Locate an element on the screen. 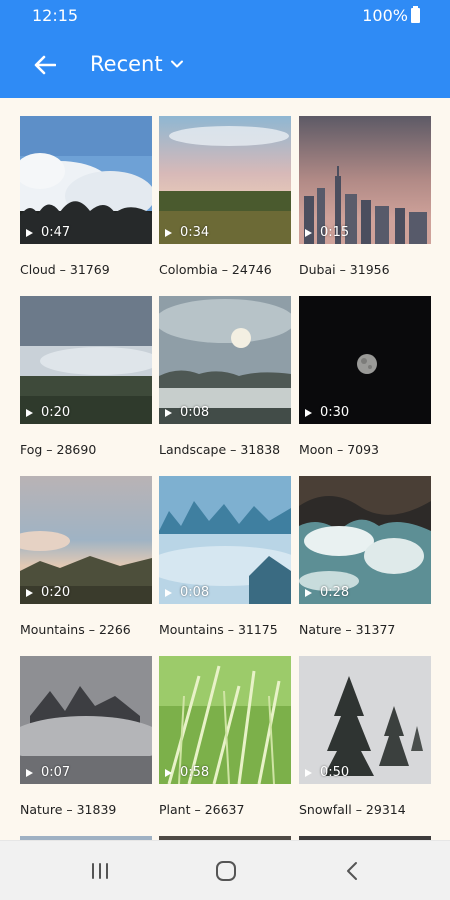  recent-apps-icon is located at coordinates (100, 871).